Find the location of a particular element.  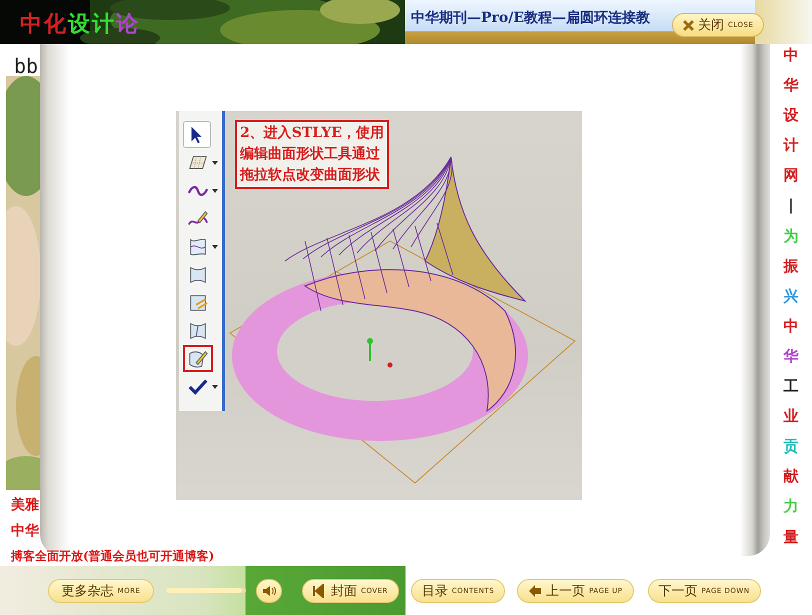

logo-character: 论 is located at coordinates (127, 24).